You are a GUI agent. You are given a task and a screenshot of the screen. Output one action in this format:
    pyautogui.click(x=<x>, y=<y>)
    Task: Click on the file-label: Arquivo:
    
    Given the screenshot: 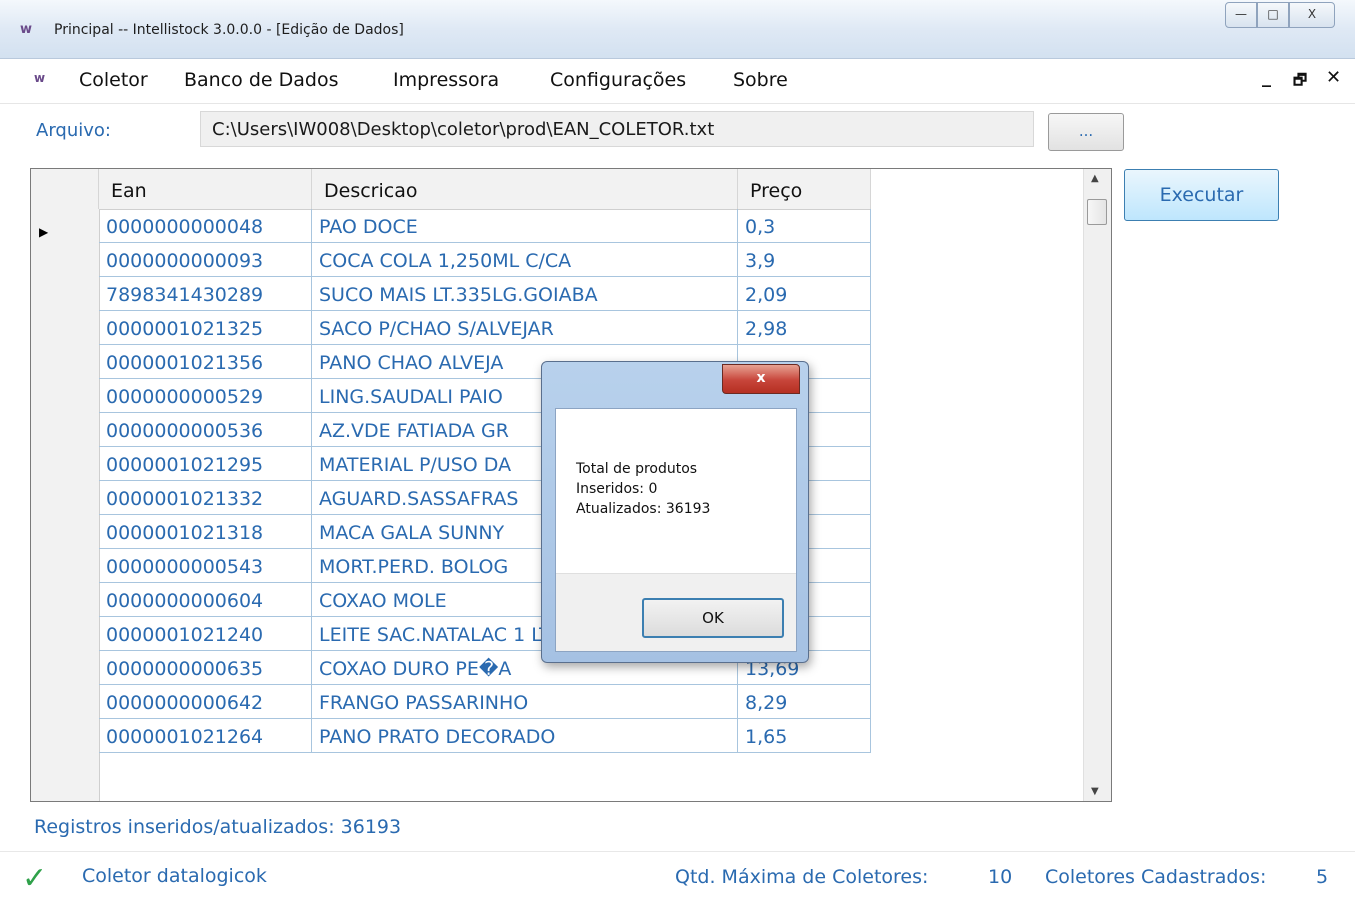 What is the action you would take?
    pyautogui.click(x=73, y=130)
    